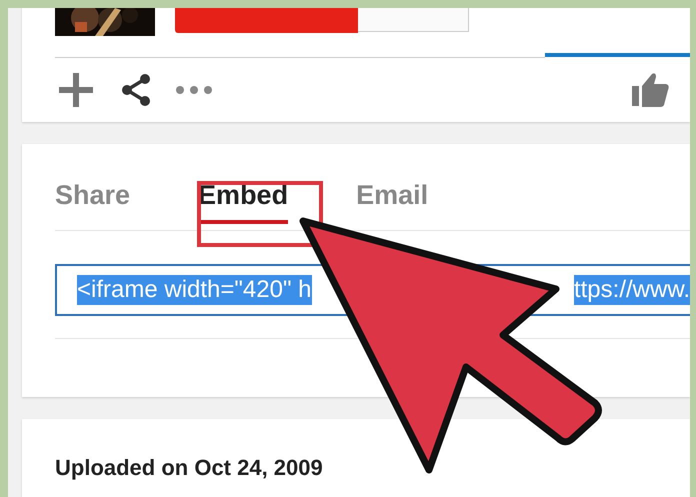  What do you see at coordinates (243, 198) in the screenshot?
I see `share-tab: Embed` at bounding box center [243, 198].